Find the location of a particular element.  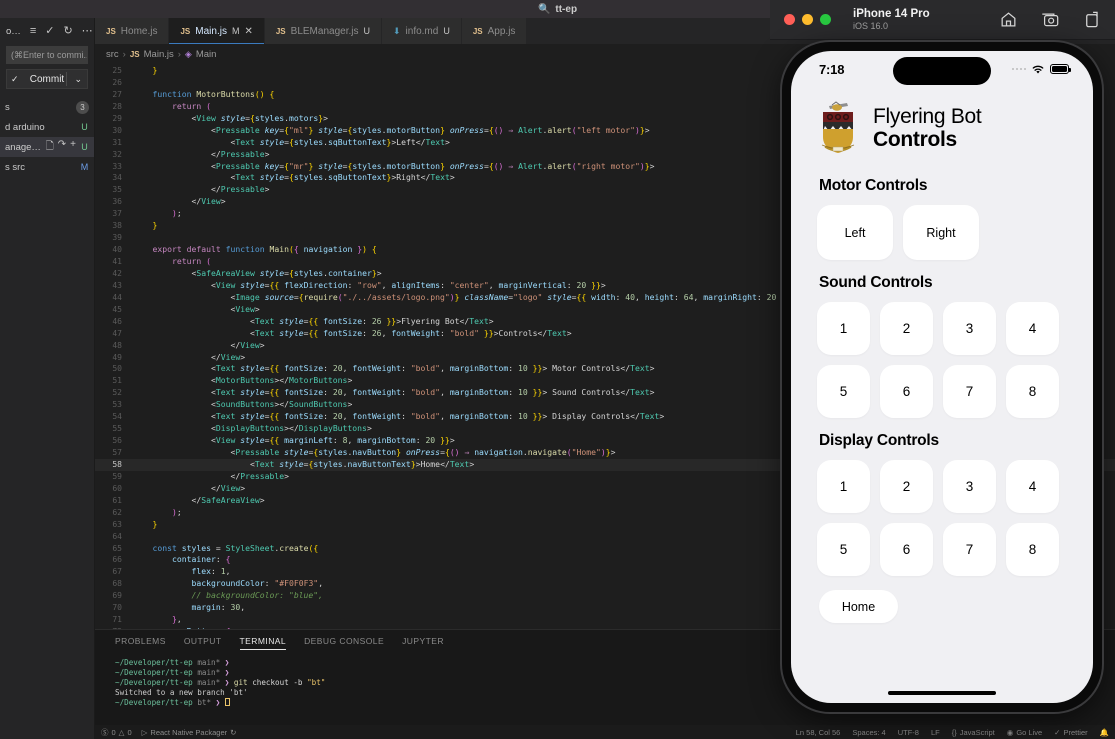

display-button-3: 3 is located at coordinates (969, 486).